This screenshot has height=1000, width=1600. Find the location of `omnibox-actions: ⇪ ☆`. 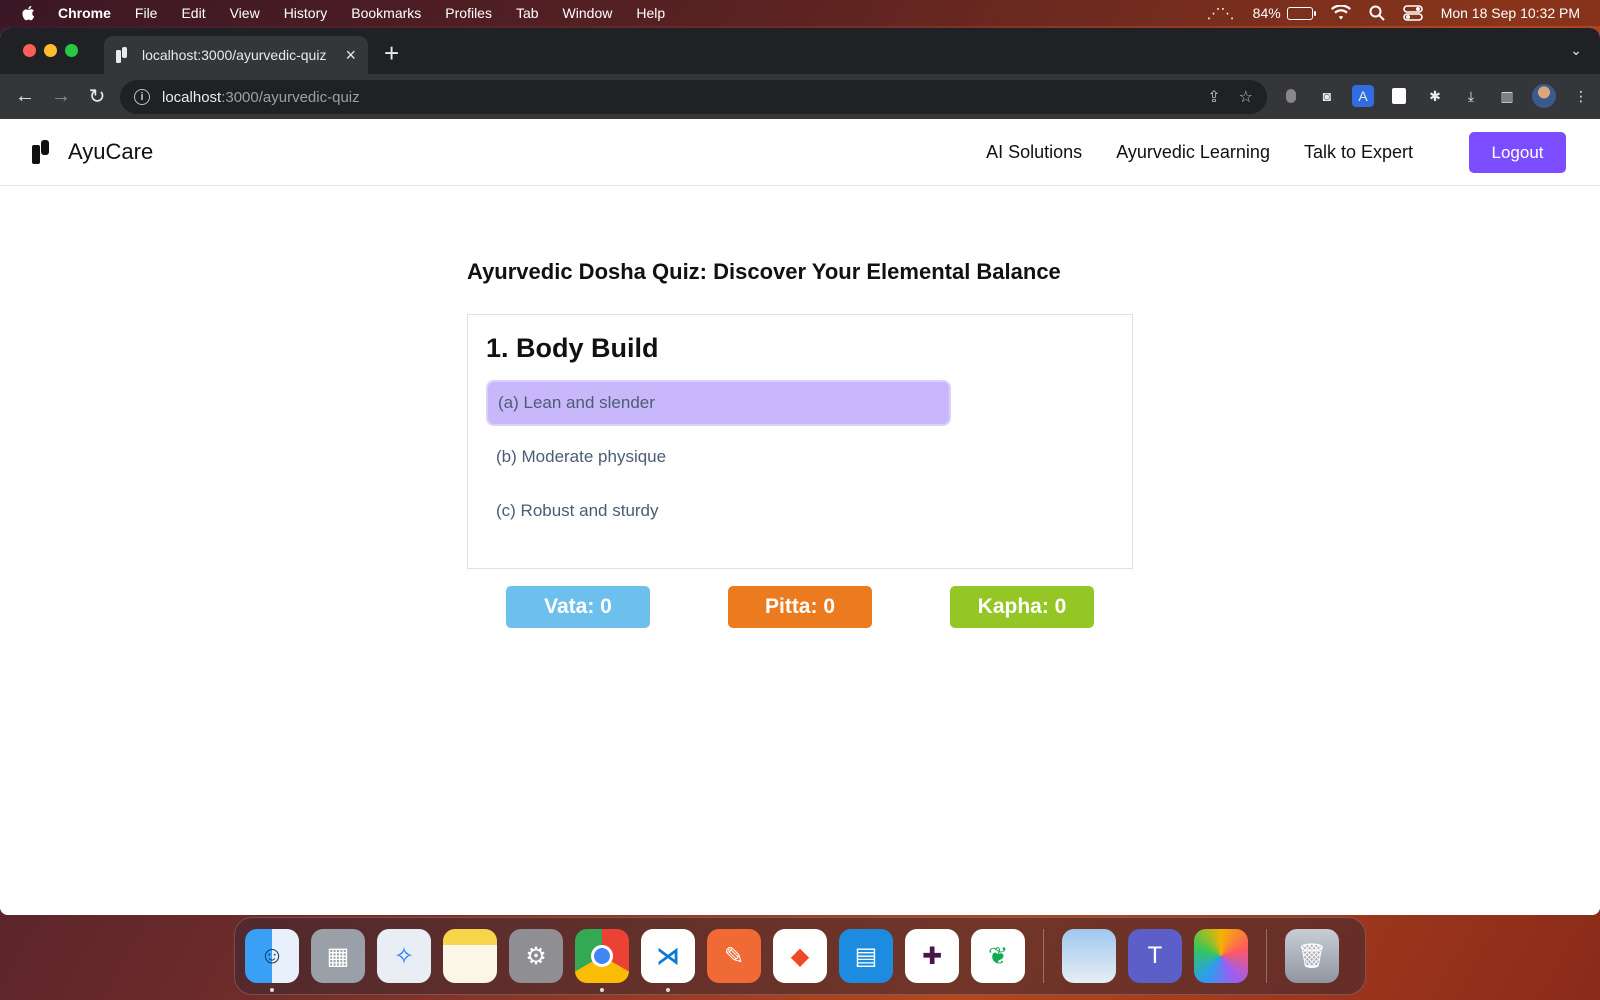

omnibox-actions: ⇪ ☆ is located at coordinates (1230, 97).